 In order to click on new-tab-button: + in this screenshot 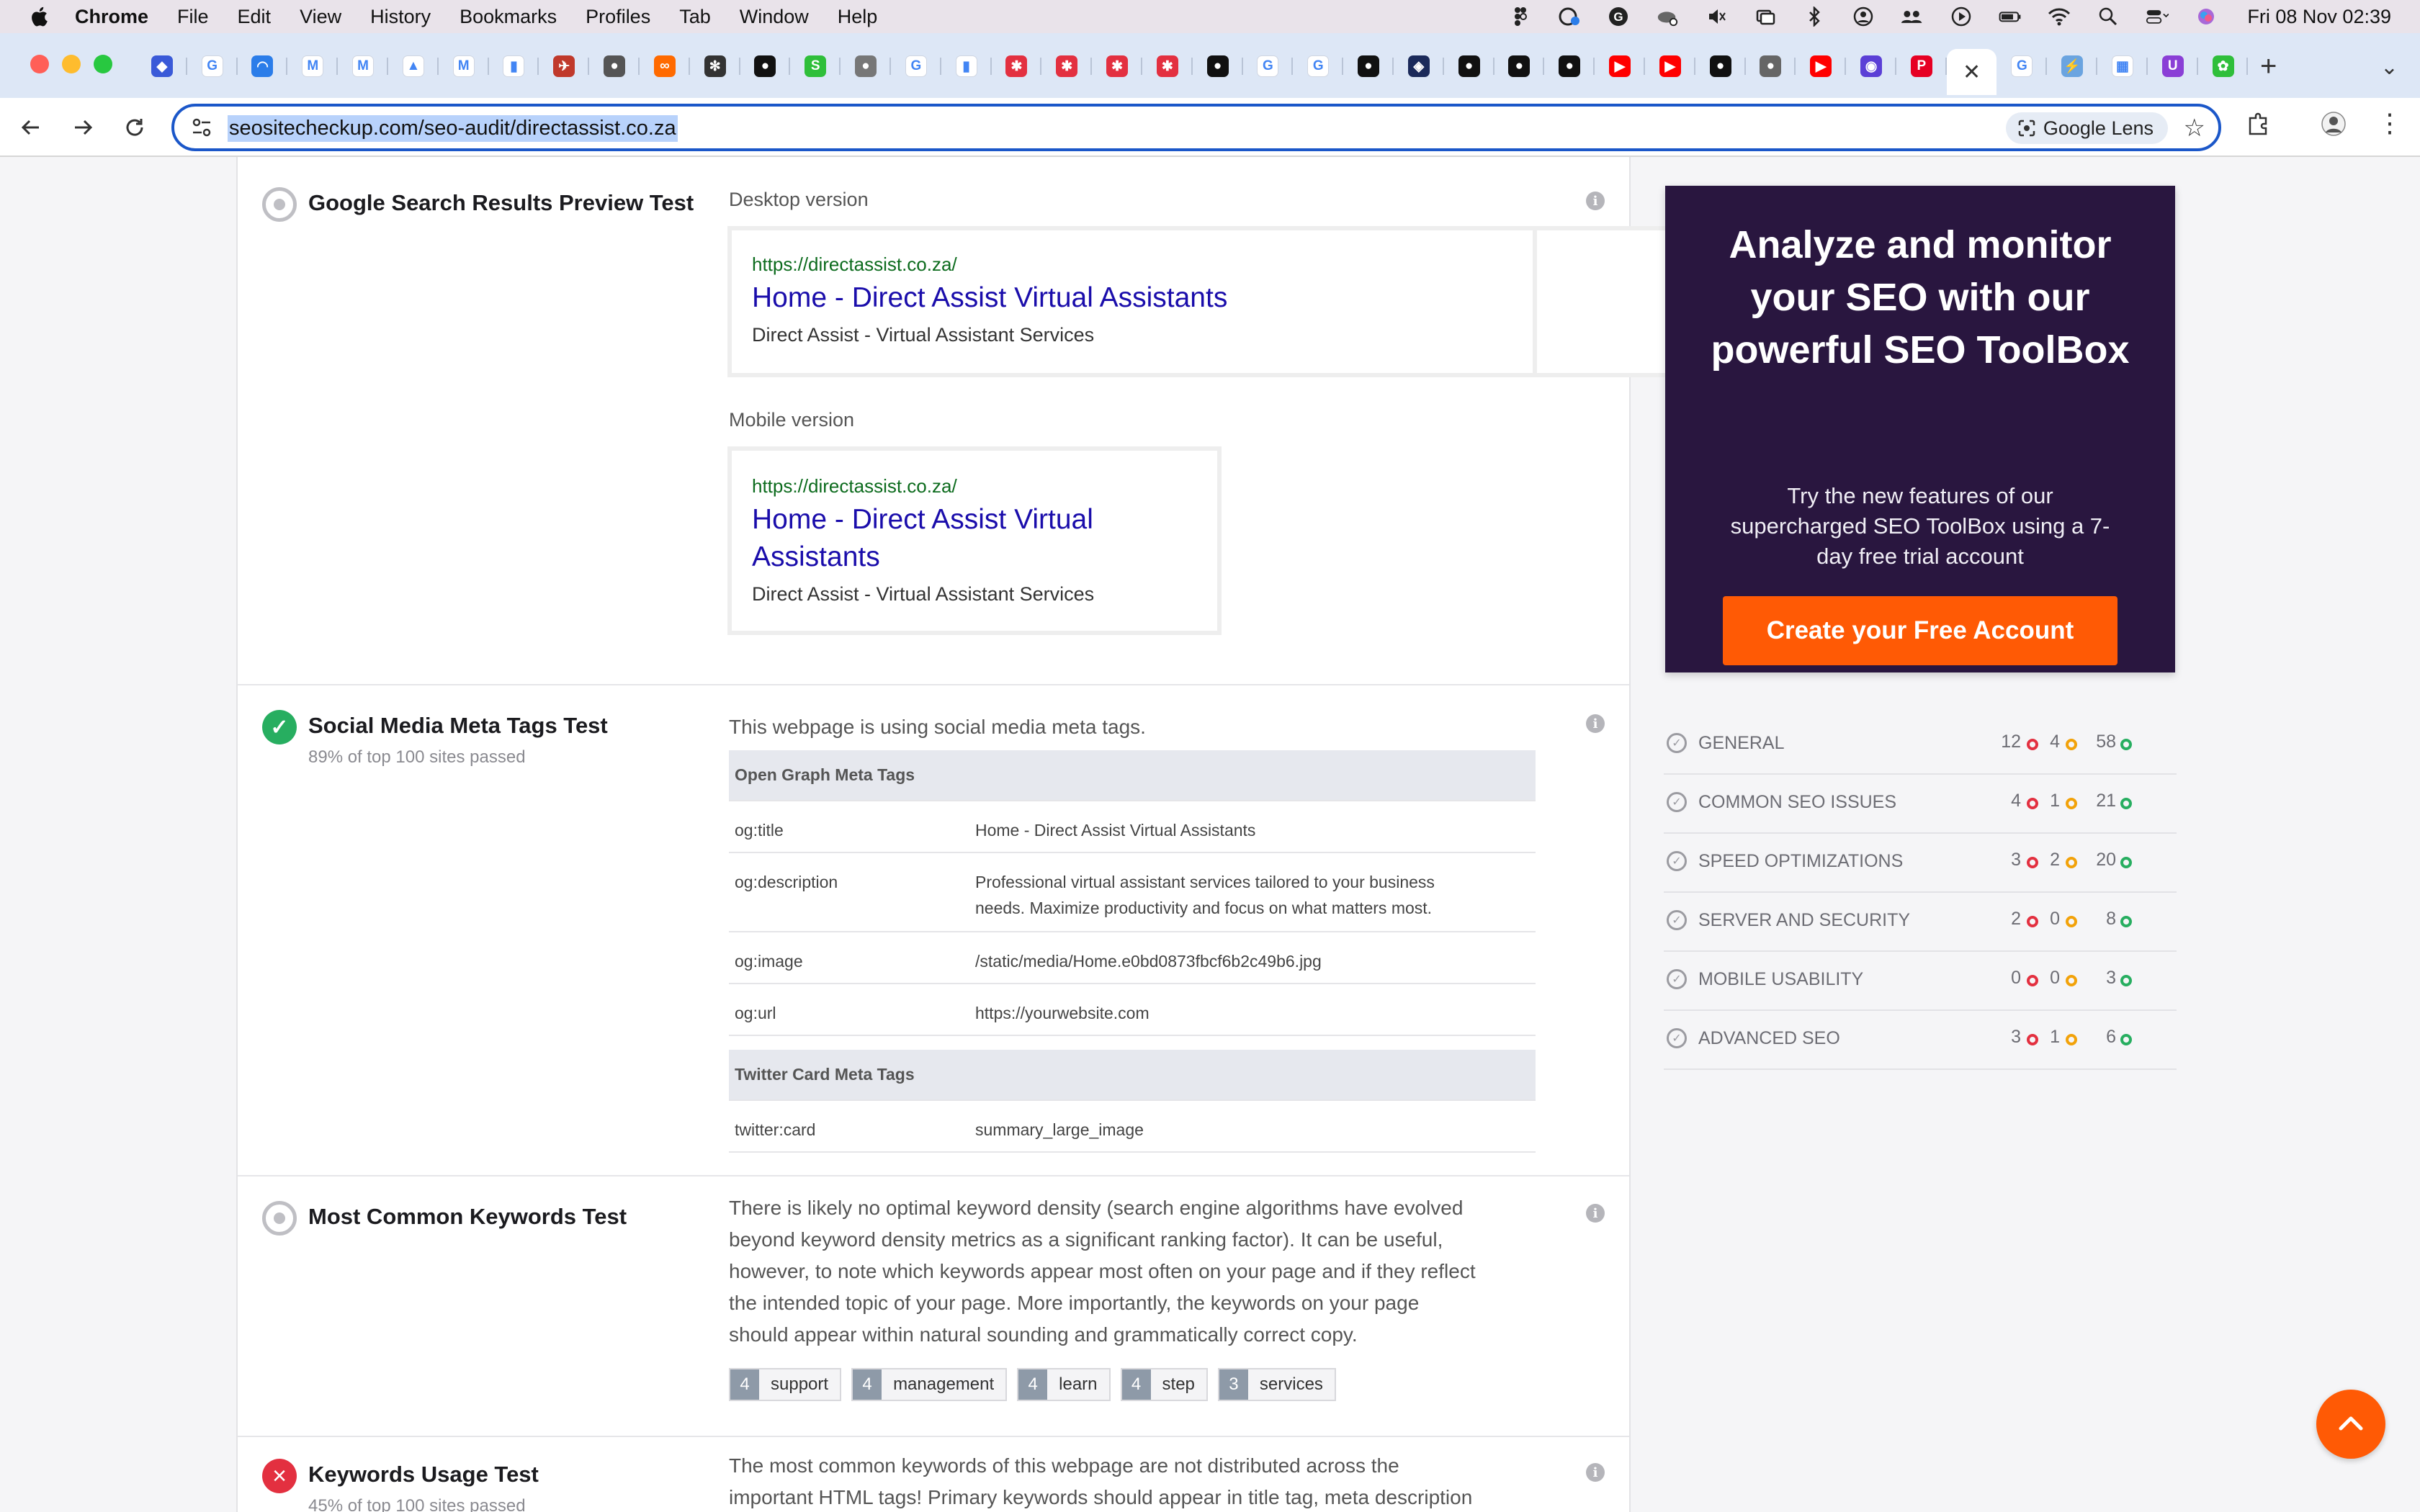, I will do `click(2268, 66)`.